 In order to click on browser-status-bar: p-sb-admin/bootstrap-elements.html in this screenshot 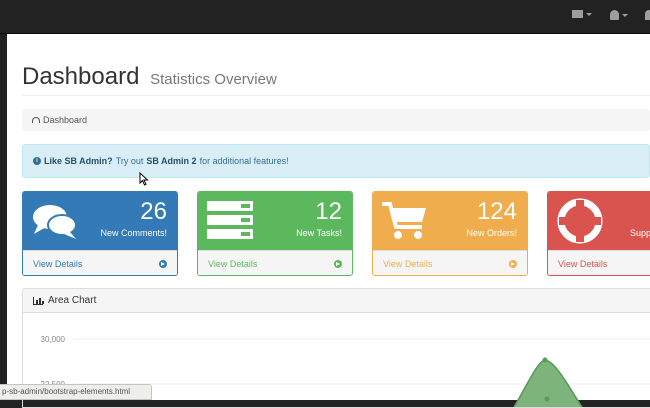, I will do `click(76, 392)`.